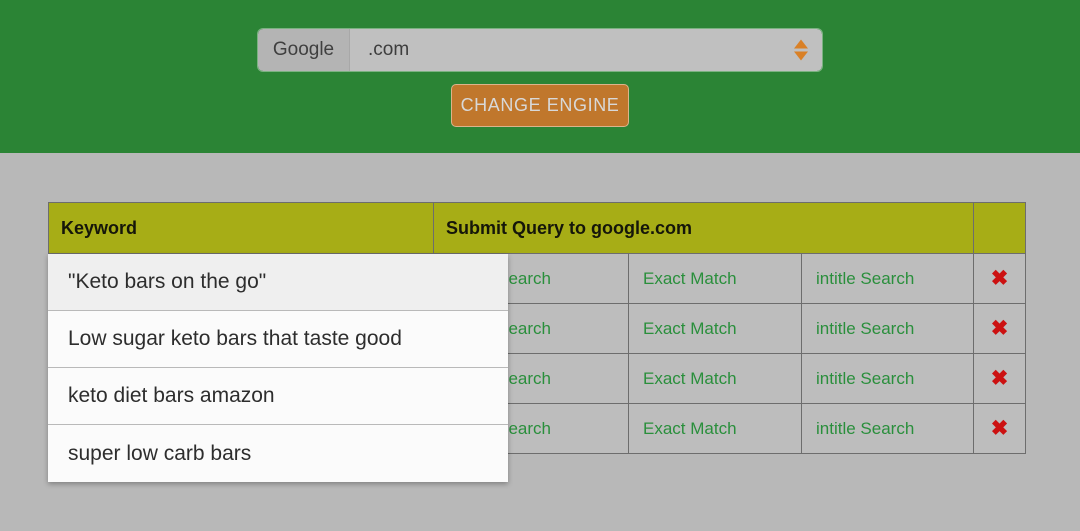 The width and height of the screenshot is (1080, 531). Describe the element at coordinates (278, 339) in the screenshot. I see `suggestion-item: Low sugar keto bars that taste good` at that location.